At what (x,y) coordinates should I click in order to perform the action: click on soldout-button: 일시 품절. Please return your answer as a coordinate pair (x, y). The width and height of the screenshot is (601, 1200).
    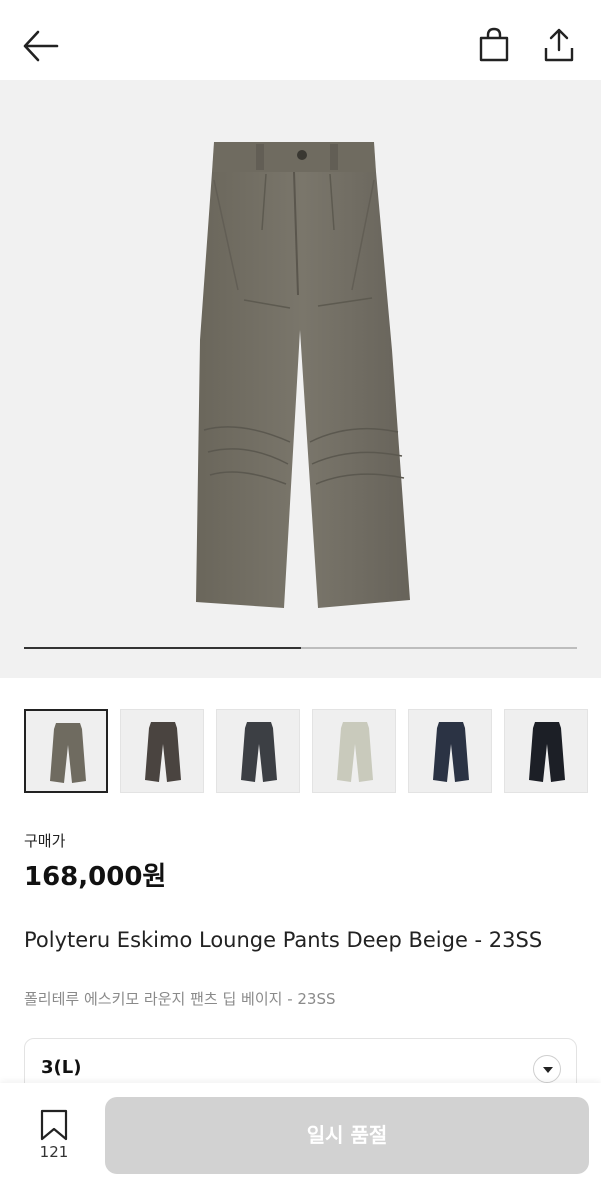
    Looking at the image, I should click on (347, 1135).